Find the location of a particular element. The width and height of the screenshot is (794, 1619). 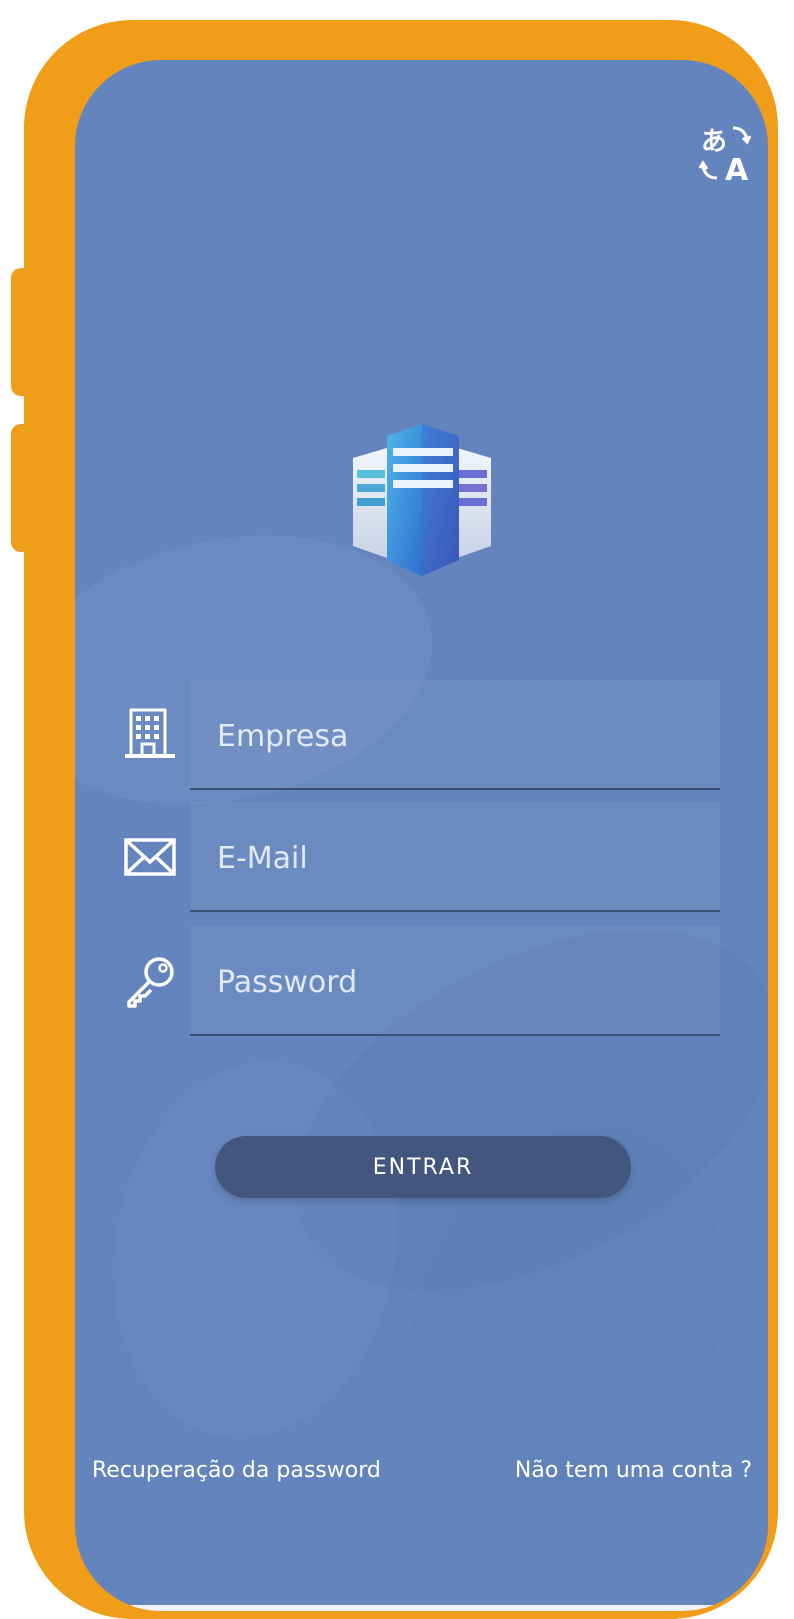

language-button: あ A is located at coordinates (727, 154).